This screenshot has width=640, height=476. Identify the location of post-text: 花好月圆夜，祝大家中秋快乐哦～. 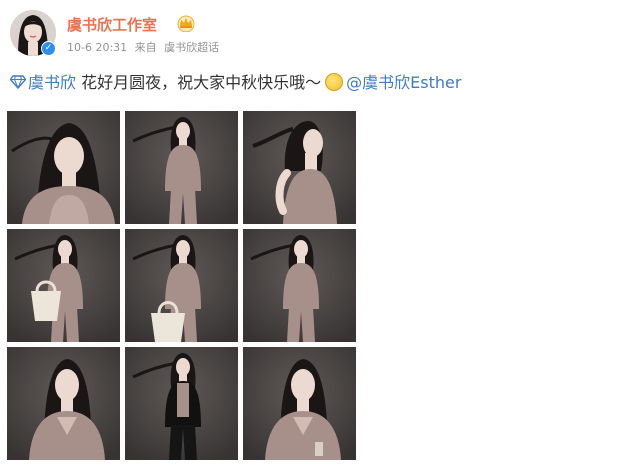
(201, 82).